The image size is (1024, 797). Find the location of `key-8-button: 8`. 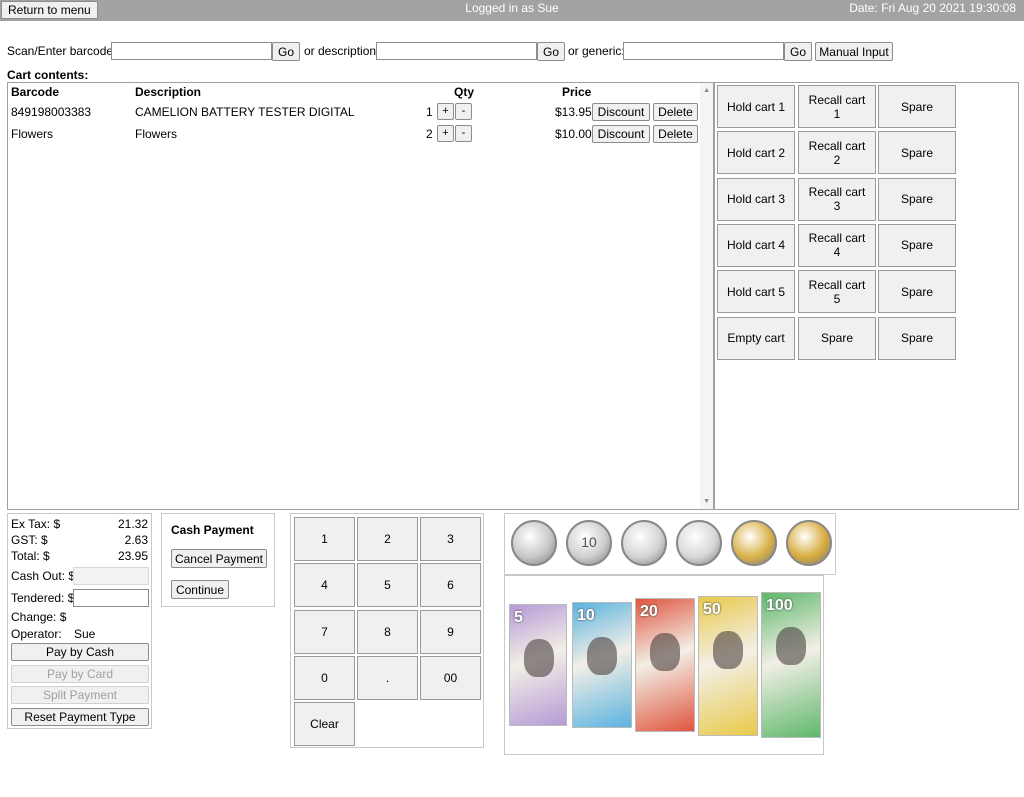

key-8-button: 8 is located at coordinates (387, 631).